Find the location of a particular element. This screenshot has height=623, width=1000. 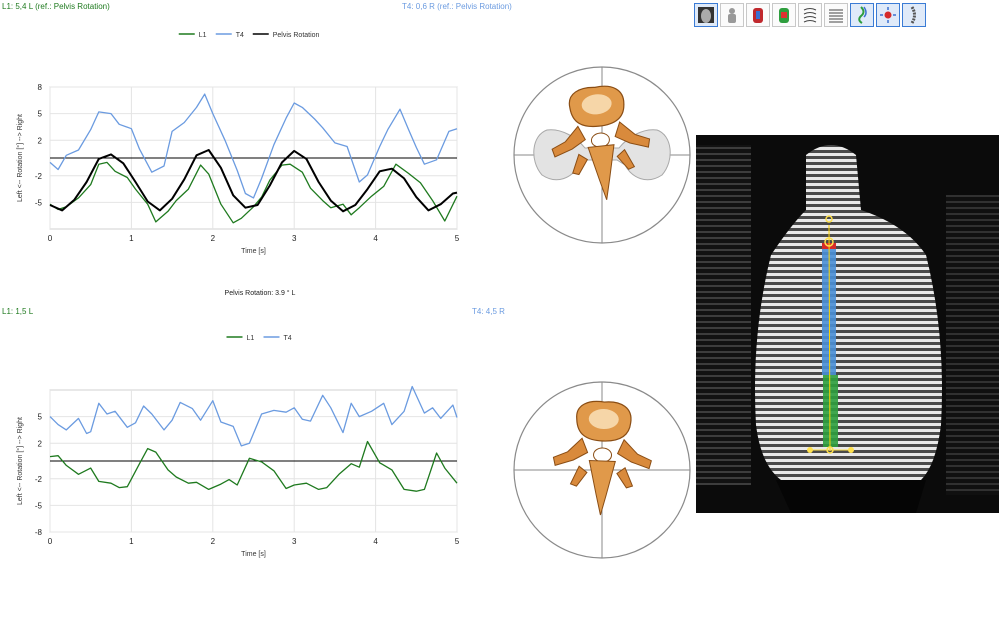

legend-label: Pelvis Rotation is located at coordinates (296, 35).